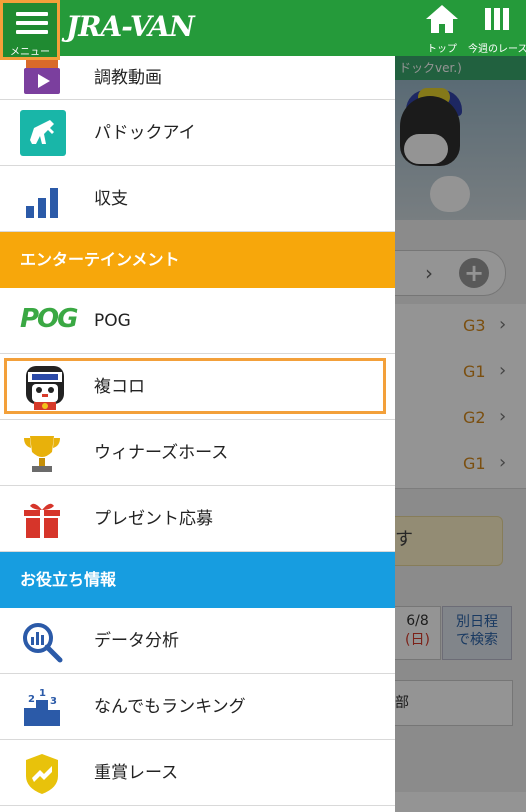 The width and height of the screenshot is (526, 812). What do you see at coordinates (442, 49) in the screenshot?
I see `top-label: トップ` at bounding box center [442, 49].